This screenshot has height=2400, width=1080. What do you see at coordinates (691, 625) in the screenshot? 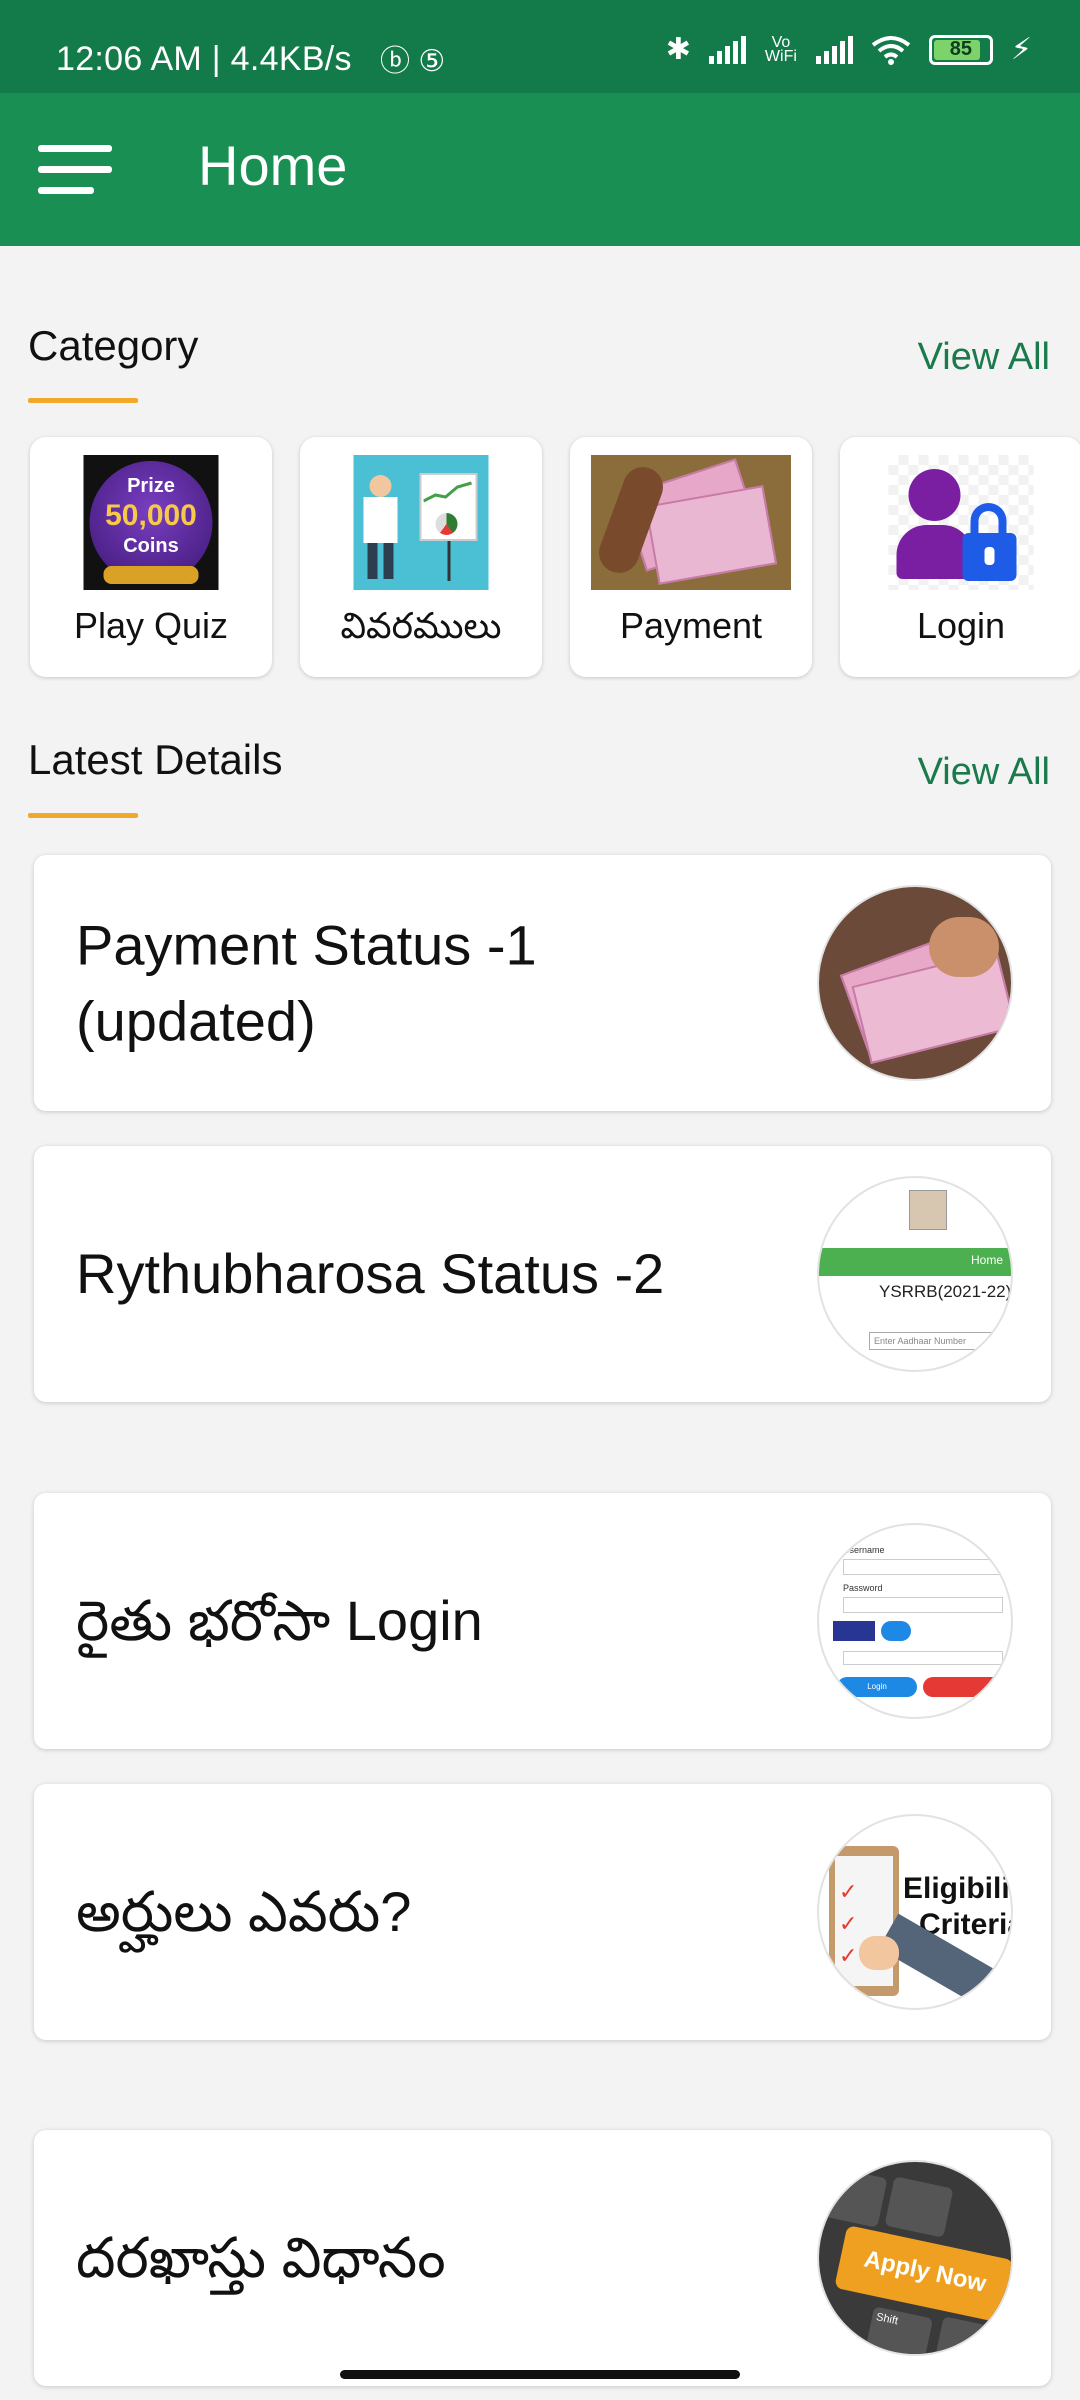
I see `category-label: Payment` at bounding box center [691, 625].